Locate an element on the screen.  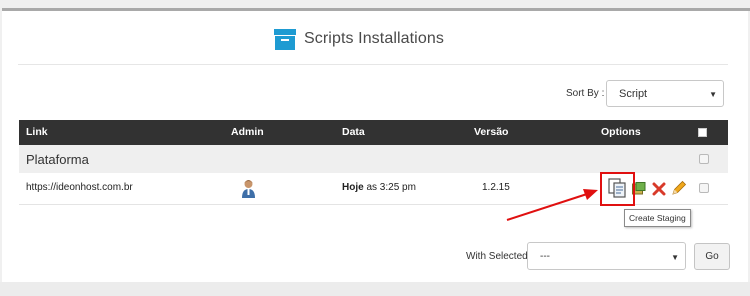
group-label: Plataforma is located at coordinates (57, 159).